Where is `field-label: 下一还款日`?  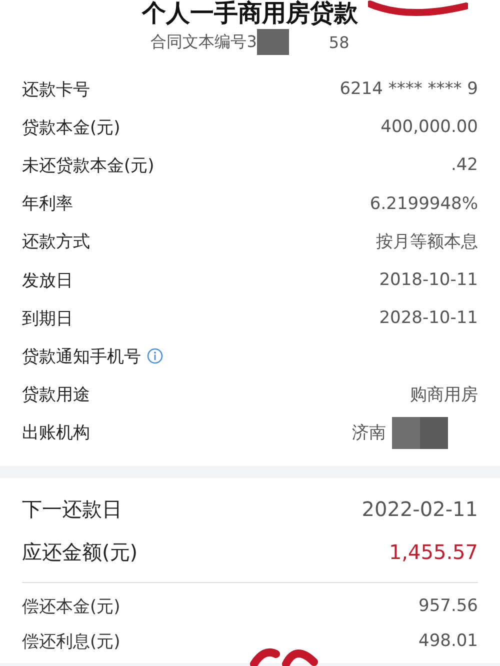
field-label: 下一还款日 is located at coordinates (72, 509).